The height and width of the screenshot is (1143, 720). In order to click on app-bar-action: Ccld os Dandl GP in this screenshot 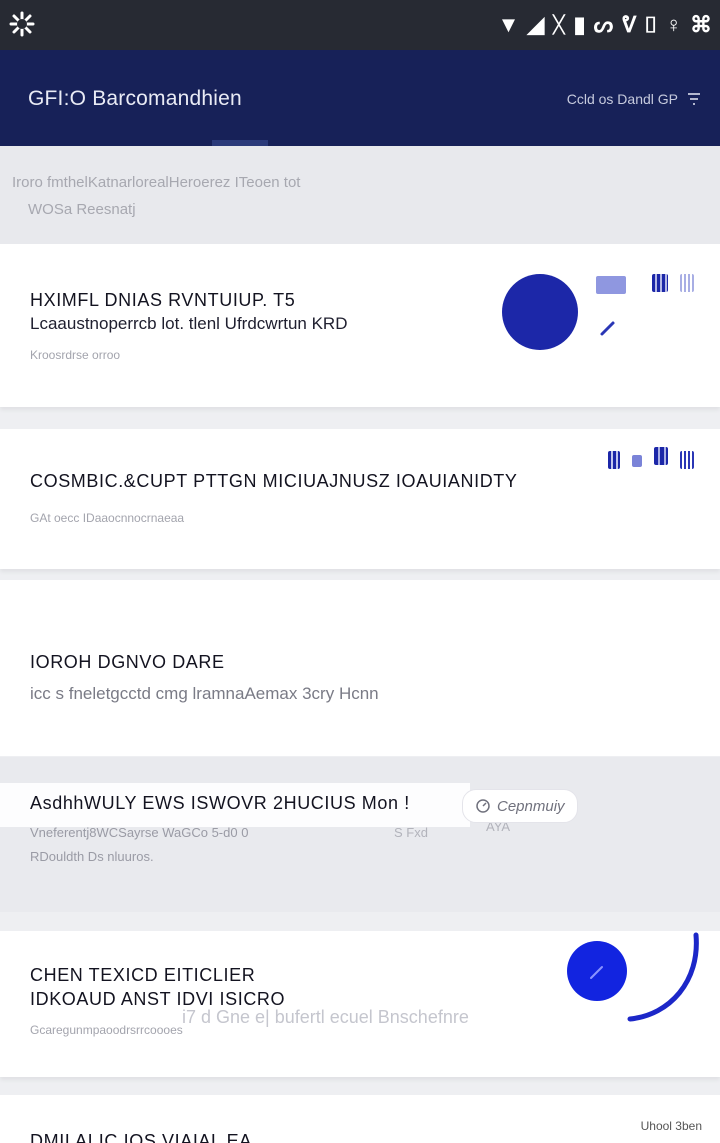, I will do `click(634, 99)`.